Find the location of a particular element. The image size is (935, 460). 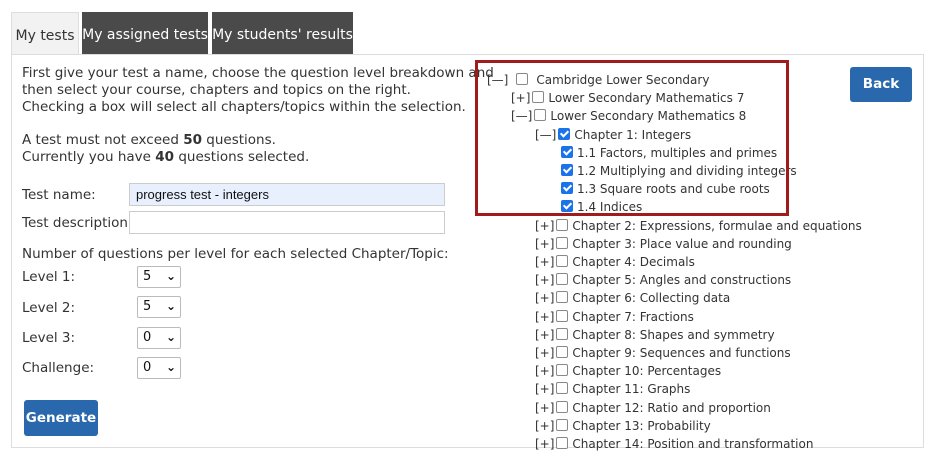

level-1-label: Level 1: is located at coordinates (49, 277).